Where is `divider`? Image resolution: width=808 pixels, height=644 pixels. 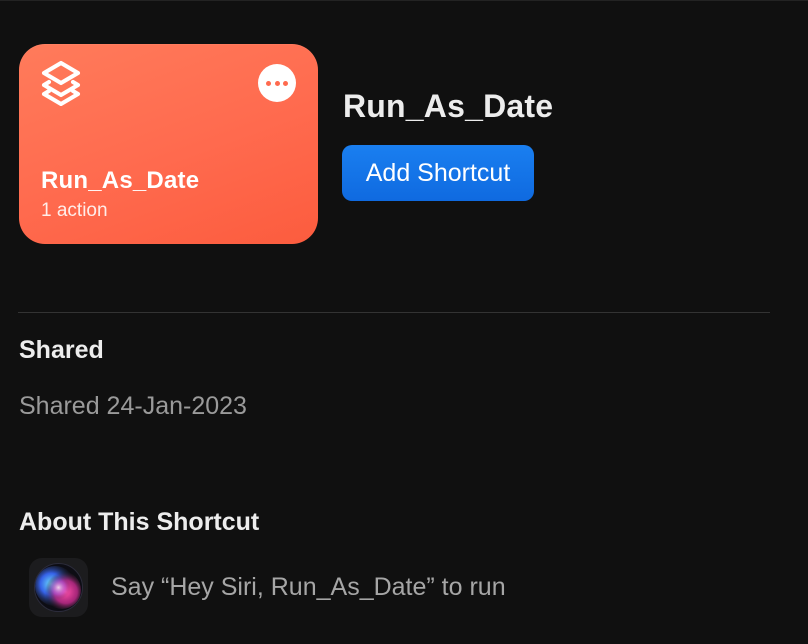
divider is located at coordinates (394, 312).